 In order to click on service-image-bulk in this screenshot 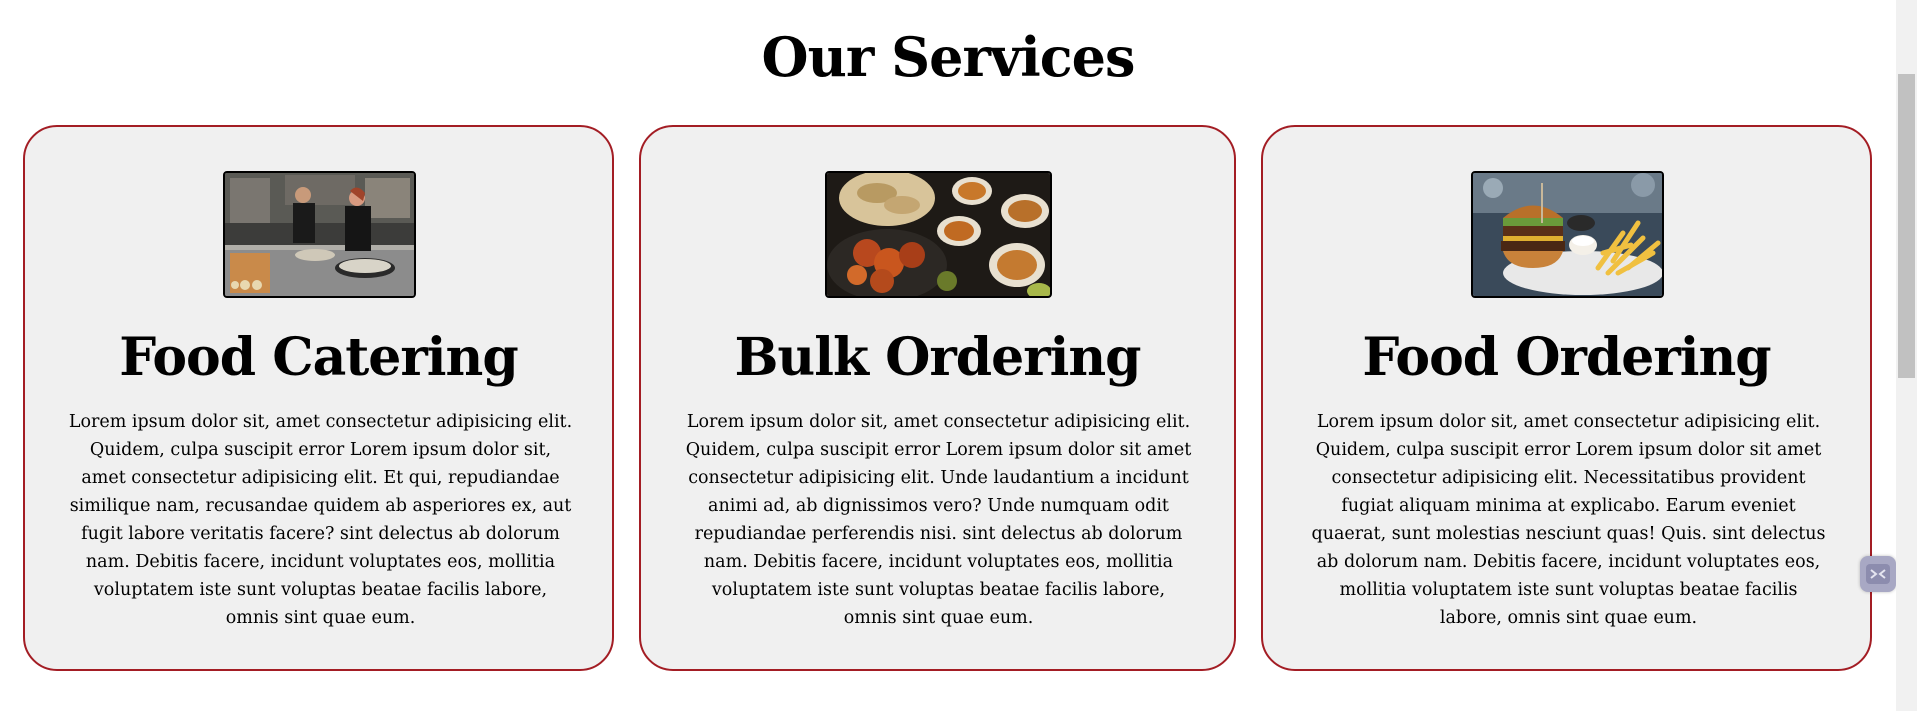, I will do `click(938, 234)`.